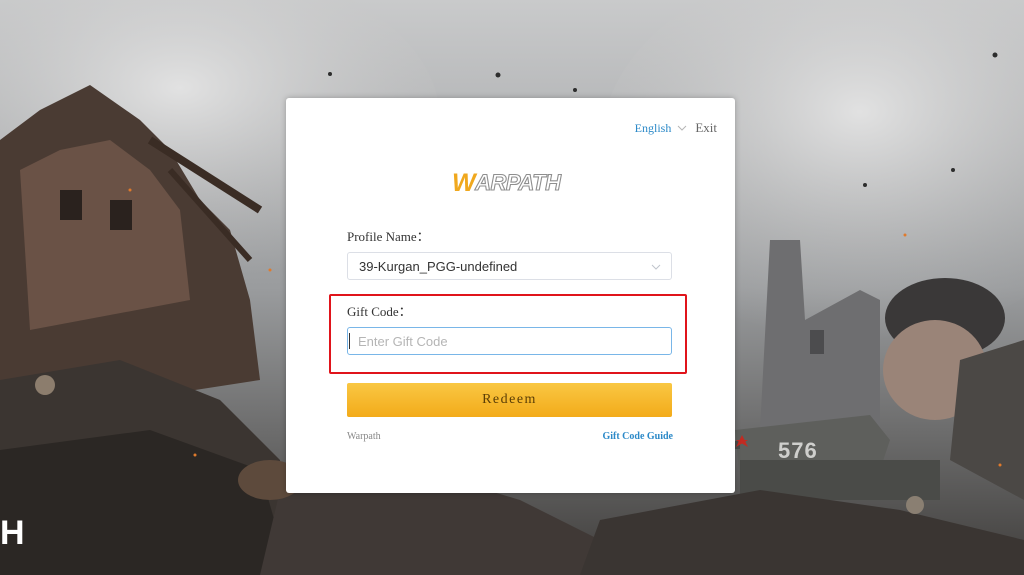 Image resolution: width=1024 pixels, height=575 pixels. What do you see at coordinates (507, 182) in the screenshot?
I see `warpath-logo: W ARPATH` at bounding box center [507, 182].